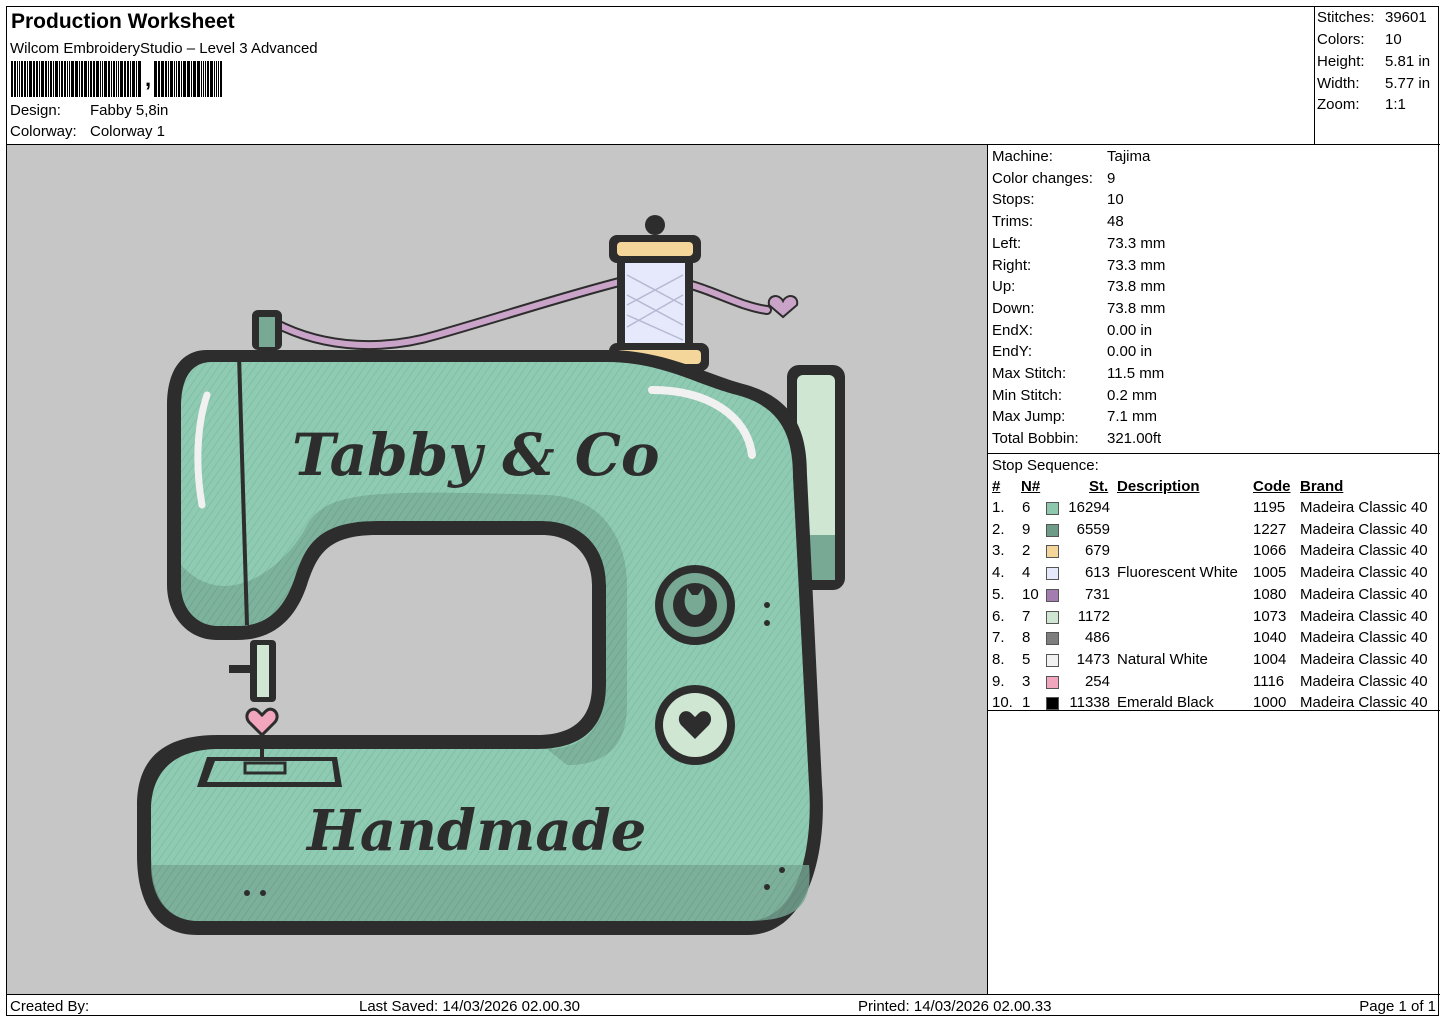 The image size is (1445, 1021). Describe the element at coordinates (1031, 486) in the screenshot. I see `col-needle: N#` at that location.